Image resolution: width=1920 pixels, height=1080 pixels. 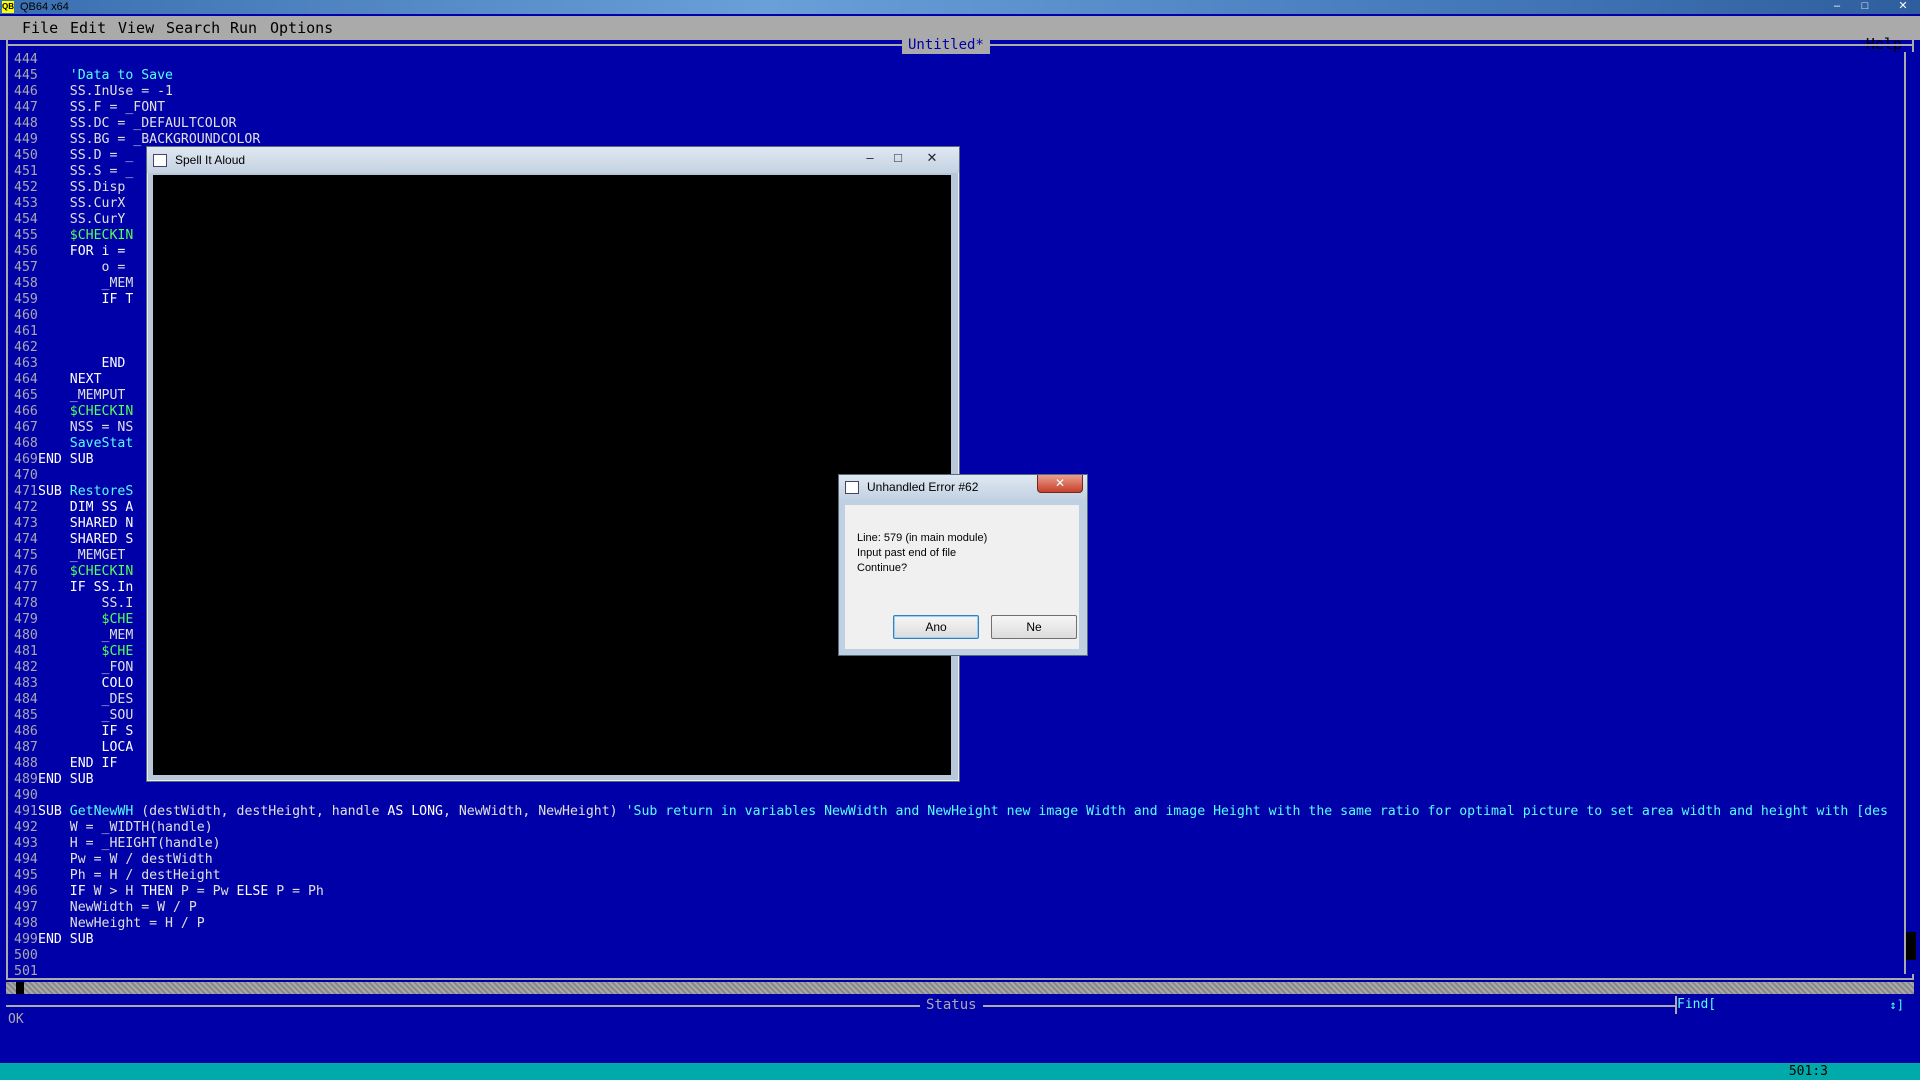 I want to click on menu-run: Run, so click(x=243, y=28).